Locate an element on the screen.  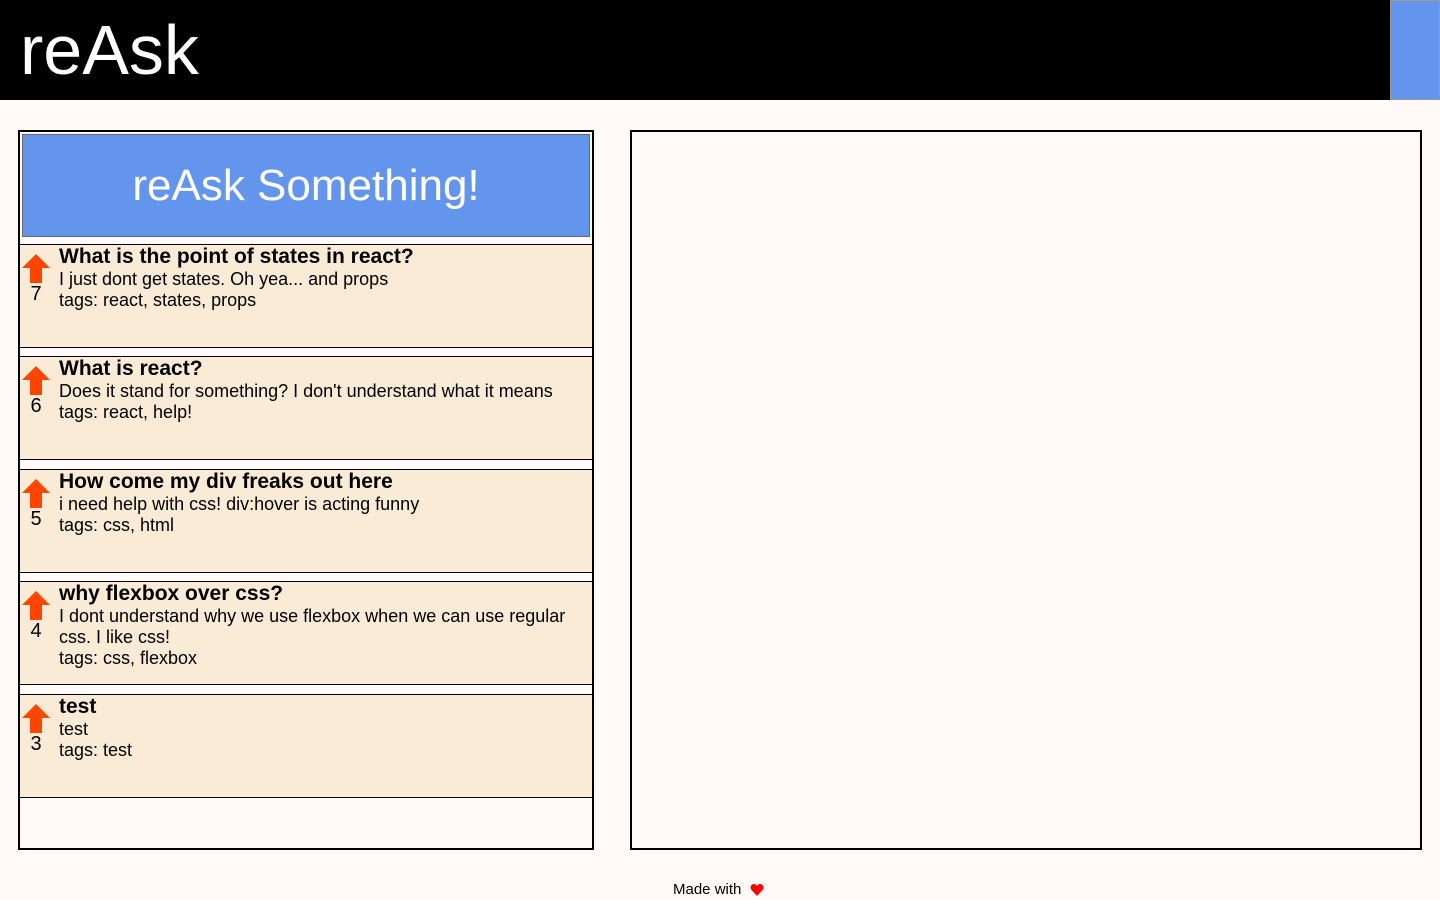
vote-count: 3 is located at coordinates (36, 744).